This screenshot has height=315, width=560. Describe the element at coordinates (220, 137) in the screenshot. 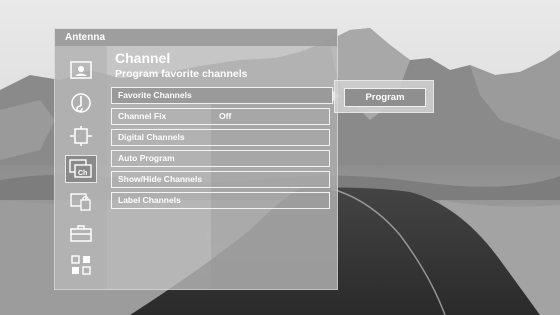

I see `menu-item-digital-channels: Digital Channels` at that location.